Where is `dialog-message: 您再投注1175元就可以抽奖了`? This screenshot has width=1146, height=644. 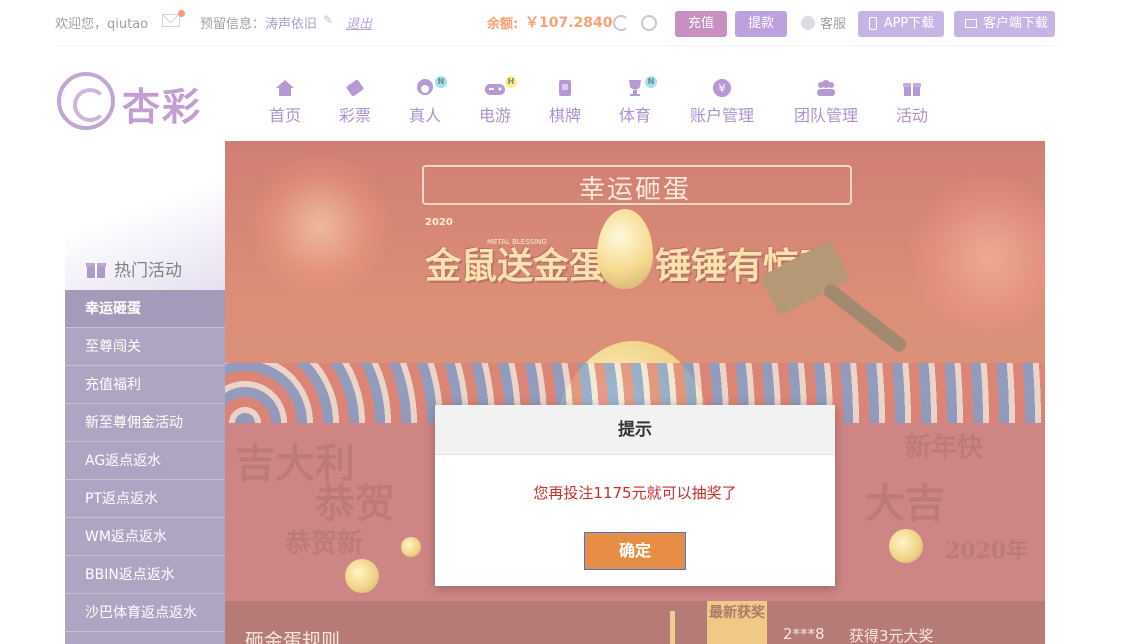
dialog-message: 您再投注1175元就可以抽奖了 is located at coordinates (635, 493).